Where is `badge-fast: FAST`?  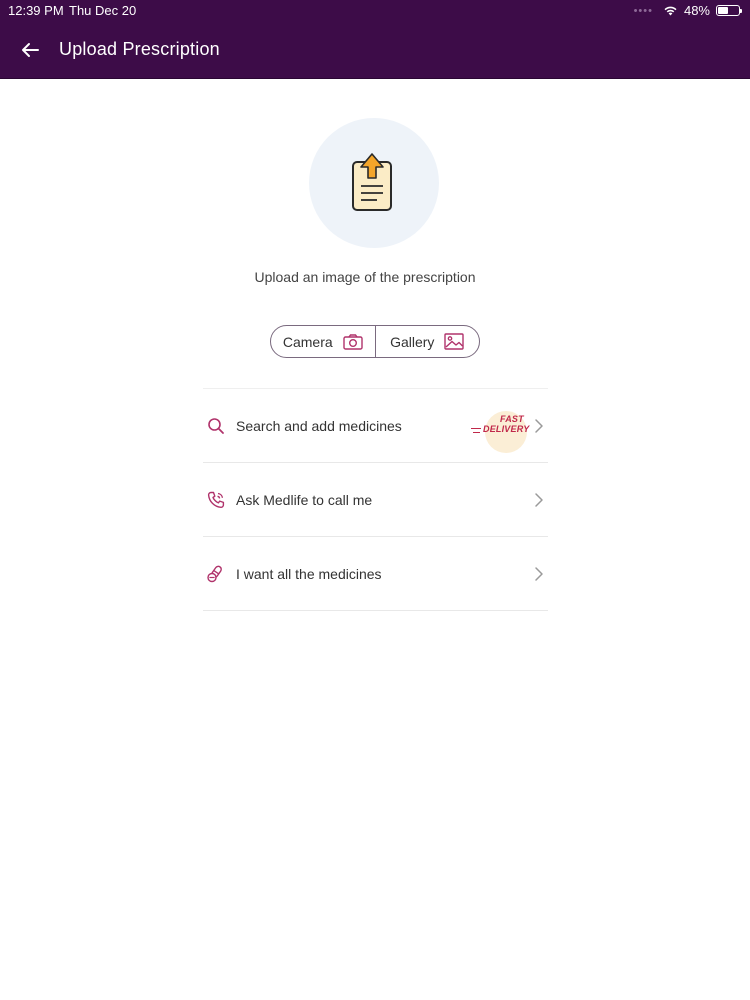 badge-fast: FAST is located at coordinates (512, 419).